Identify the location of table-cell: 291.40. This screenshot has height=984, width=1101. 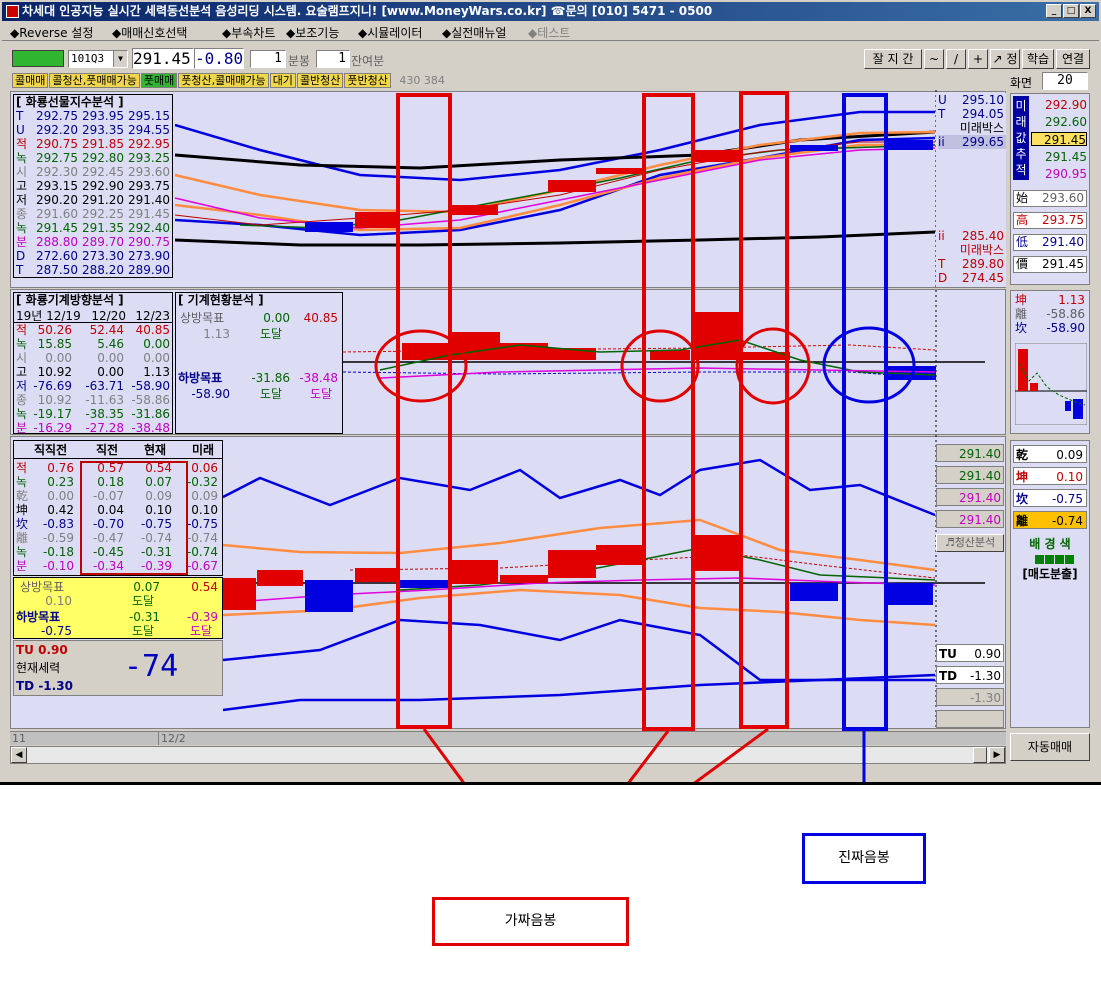
(149, 200).